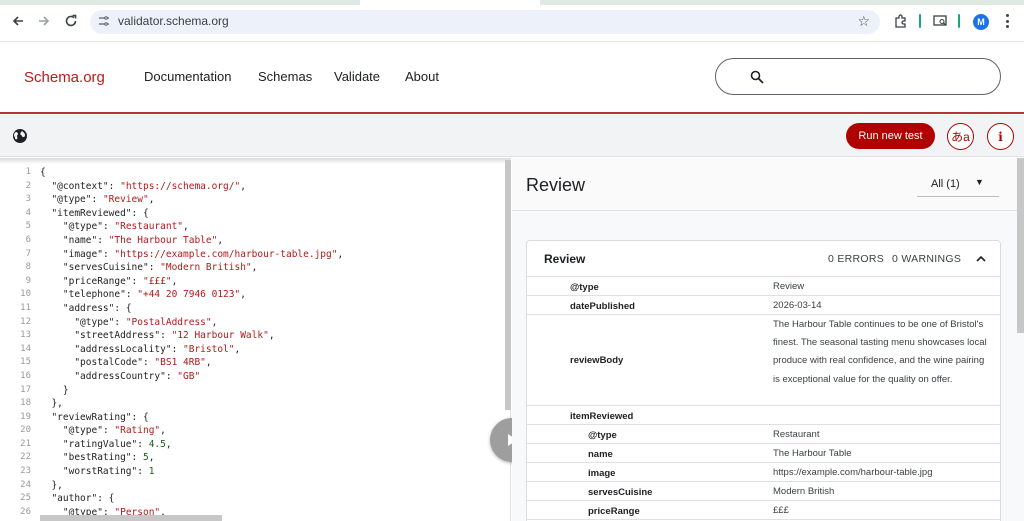 The image size is (1024, 521). Describe the element at coordinates (25, 362) in the screenshot. I see `line-number: 15` at that location.